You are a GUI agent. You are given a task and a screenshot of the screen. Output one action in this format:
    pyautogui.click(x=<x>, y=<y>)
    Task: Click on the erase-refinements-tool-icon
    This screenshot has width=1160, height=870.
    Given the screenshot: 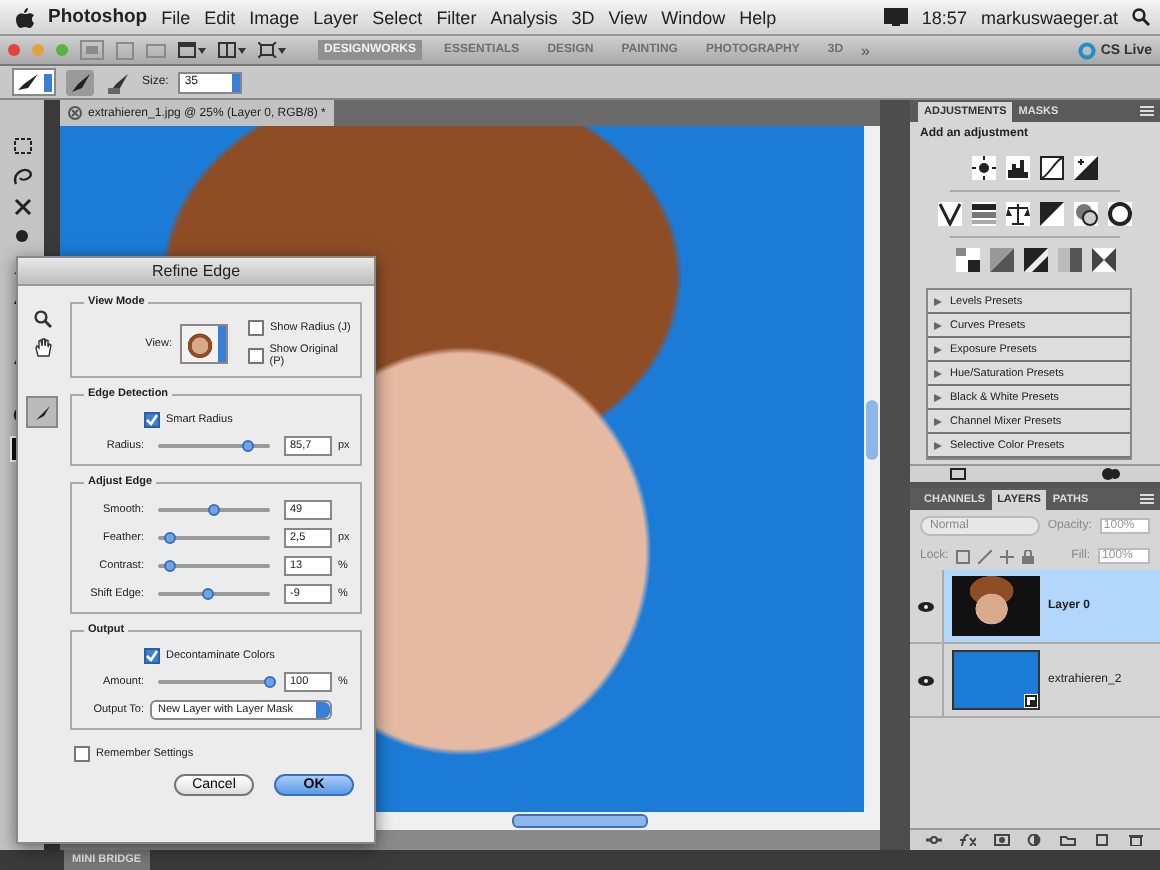 What is the action you would take?
    pyautogui.click(x=118, y=82)
    